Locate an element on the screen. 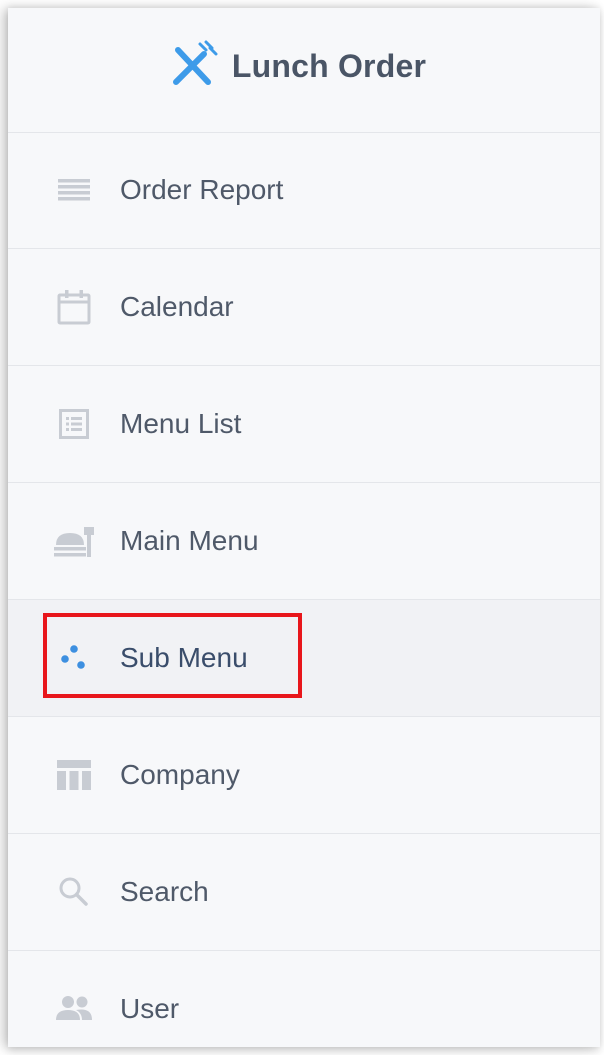  sidebar-item-order-report: Order Report is located at coordinates (304, 190).